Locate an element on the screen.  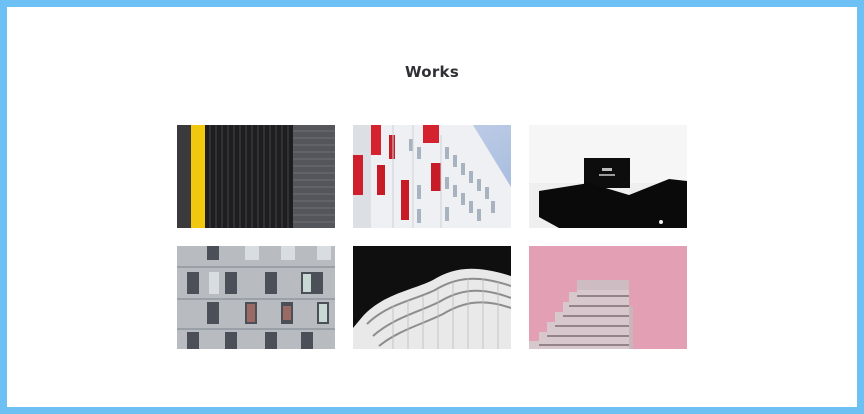
grey-facade-windows-photo is located at coordinates (256, 297).